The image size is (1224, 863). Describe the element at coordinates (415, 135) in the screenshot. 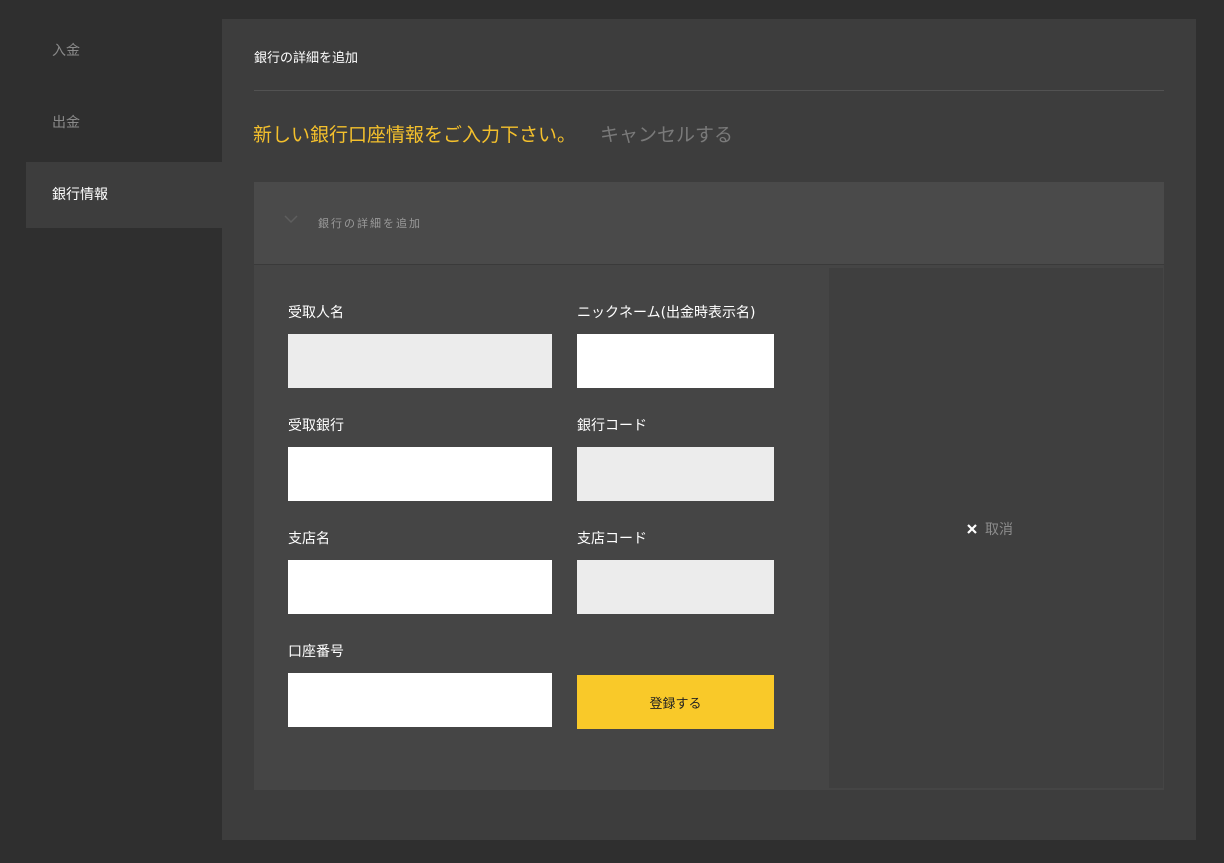

I see `headline: 新しい銀行口座情報をご入力下さい。` at that location.